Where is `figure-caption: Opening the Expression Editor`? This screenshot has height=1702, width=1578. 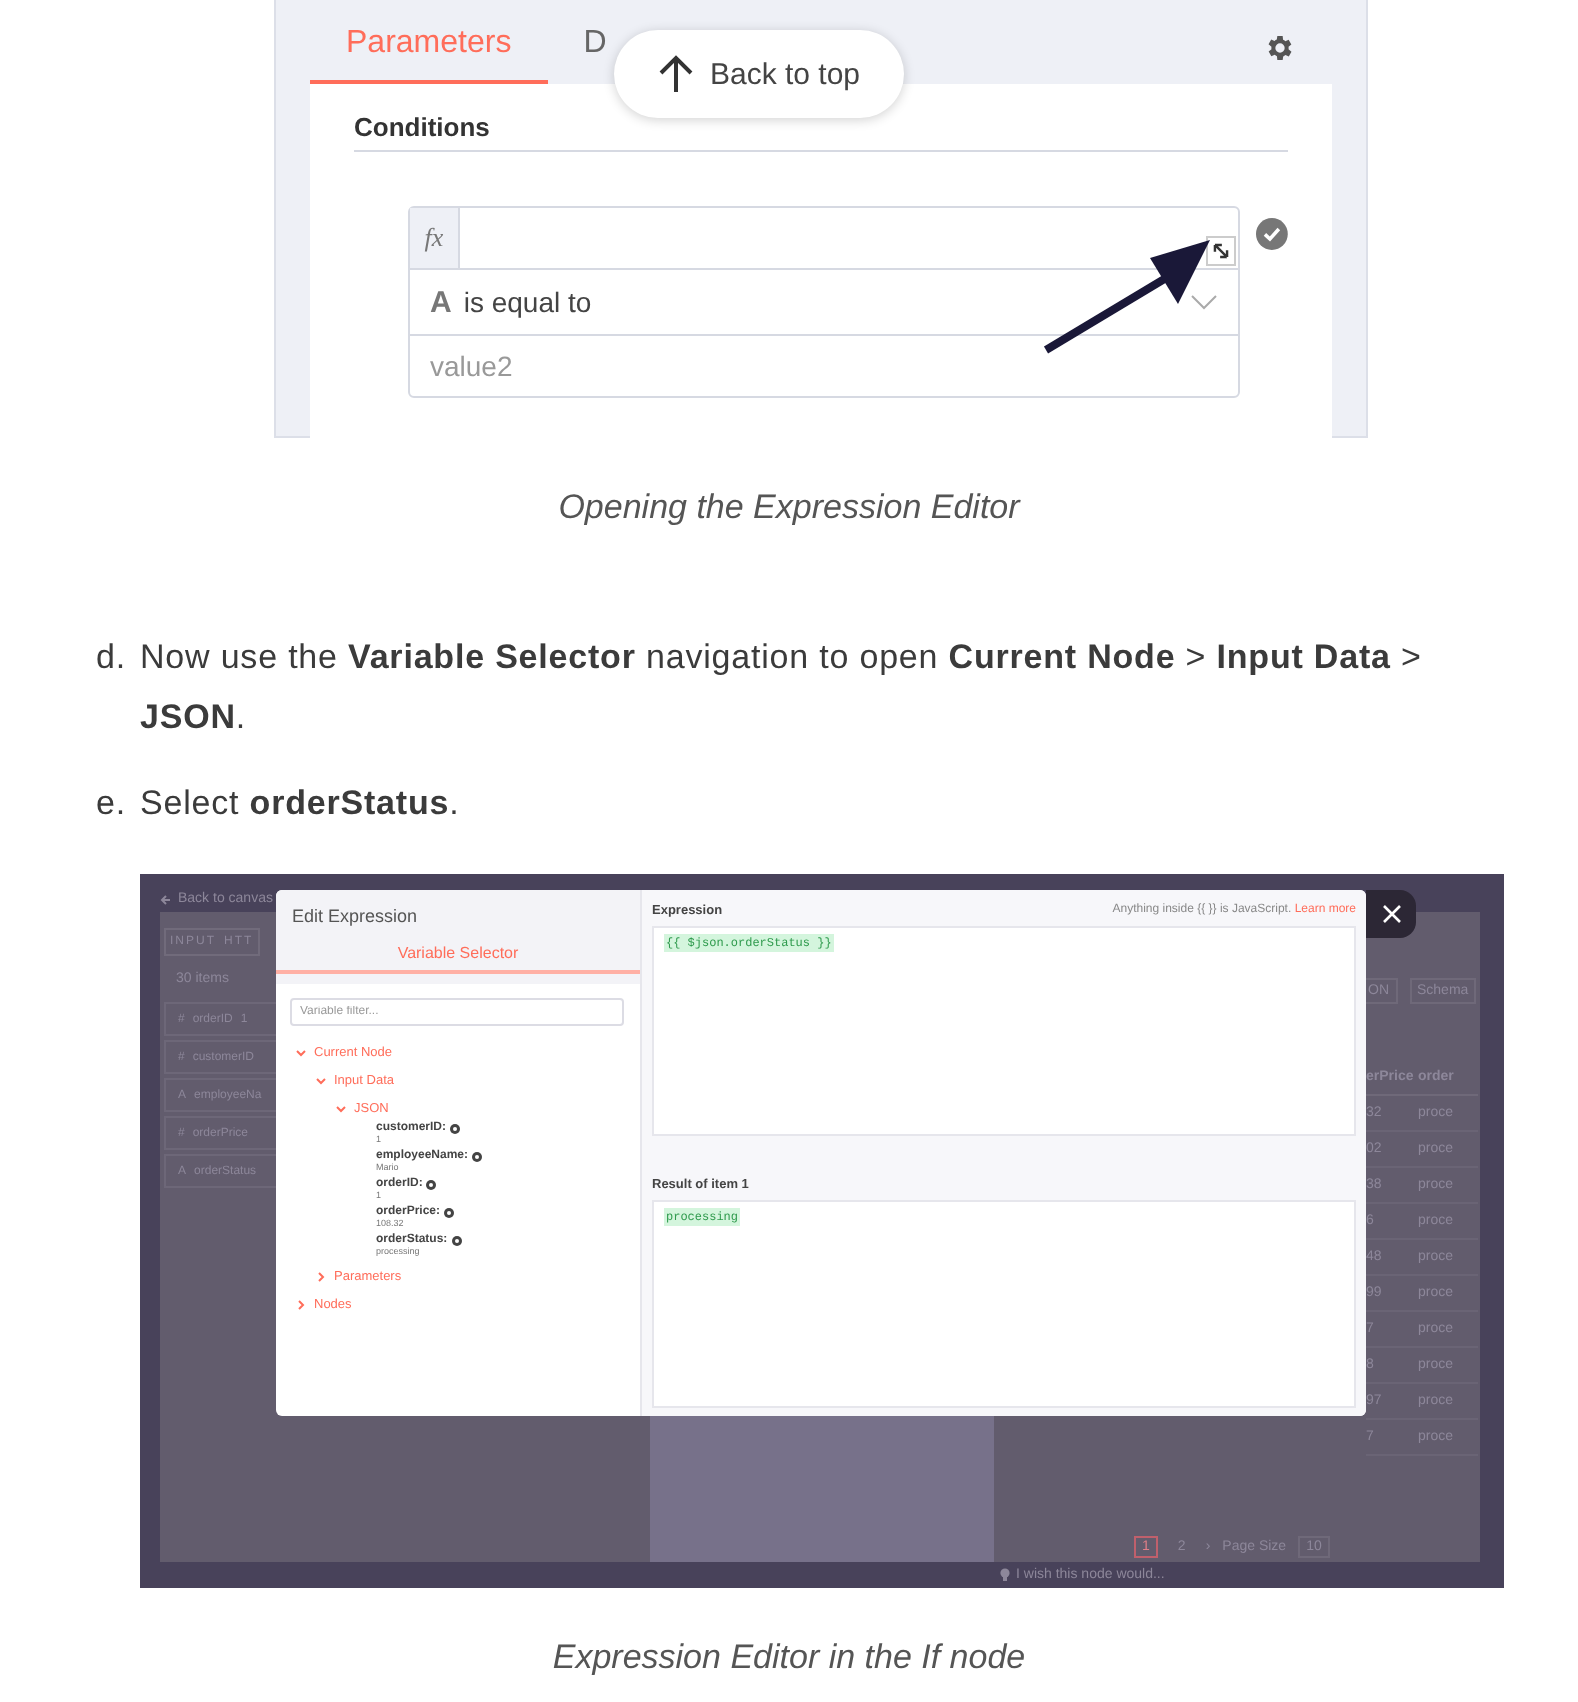
figure-caption: Opening the Expression Editor is located at coordinates (789, 508).